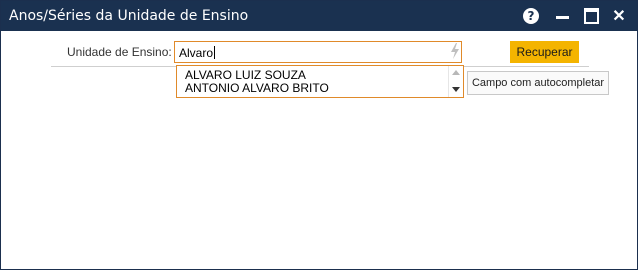  I want to click on help-glyph: ?, so click(531, 16).